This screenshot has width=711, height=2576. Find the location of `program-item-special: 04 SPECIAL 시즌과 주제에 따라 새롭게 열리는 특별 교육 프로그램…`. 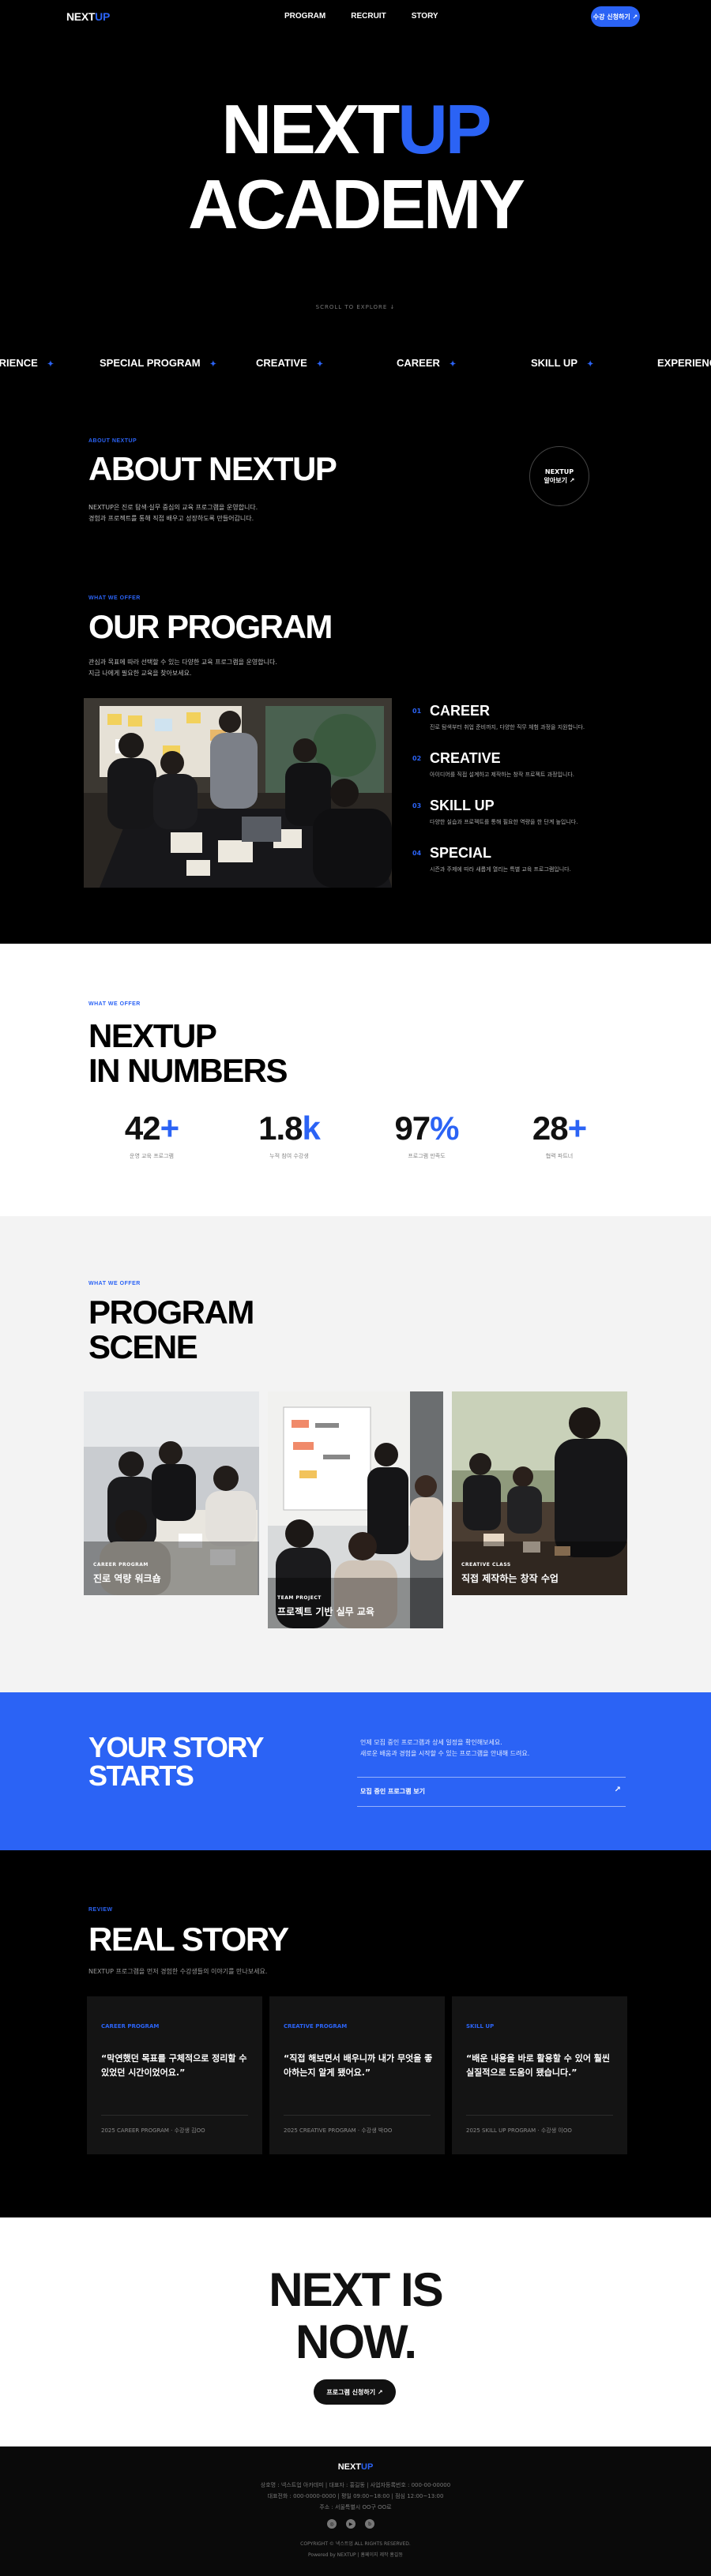

program-item-special: 04 SPECIAL 시즌과 주제에 따라 새롭게 열리는 특별 교육 프로그램… is located at coordinates (531, 867).